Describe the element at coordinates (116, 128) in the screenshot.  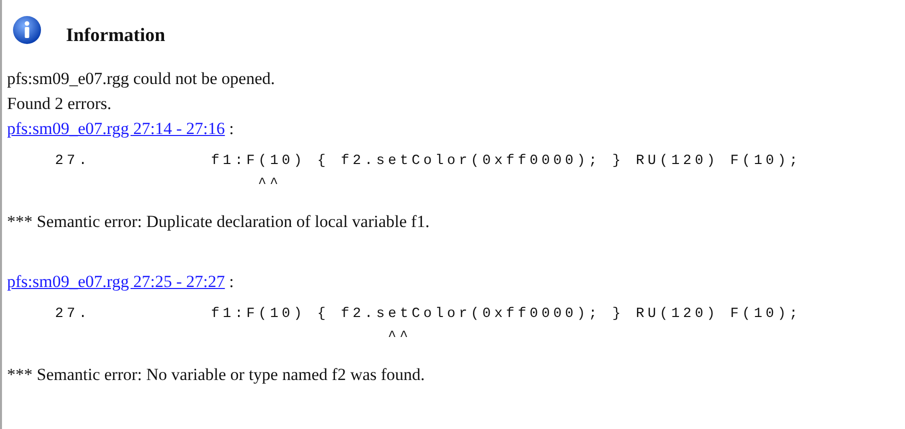
I see `error-location-link: pfs:sm09_e07.rgg 27:14 - 27:16` at that location.